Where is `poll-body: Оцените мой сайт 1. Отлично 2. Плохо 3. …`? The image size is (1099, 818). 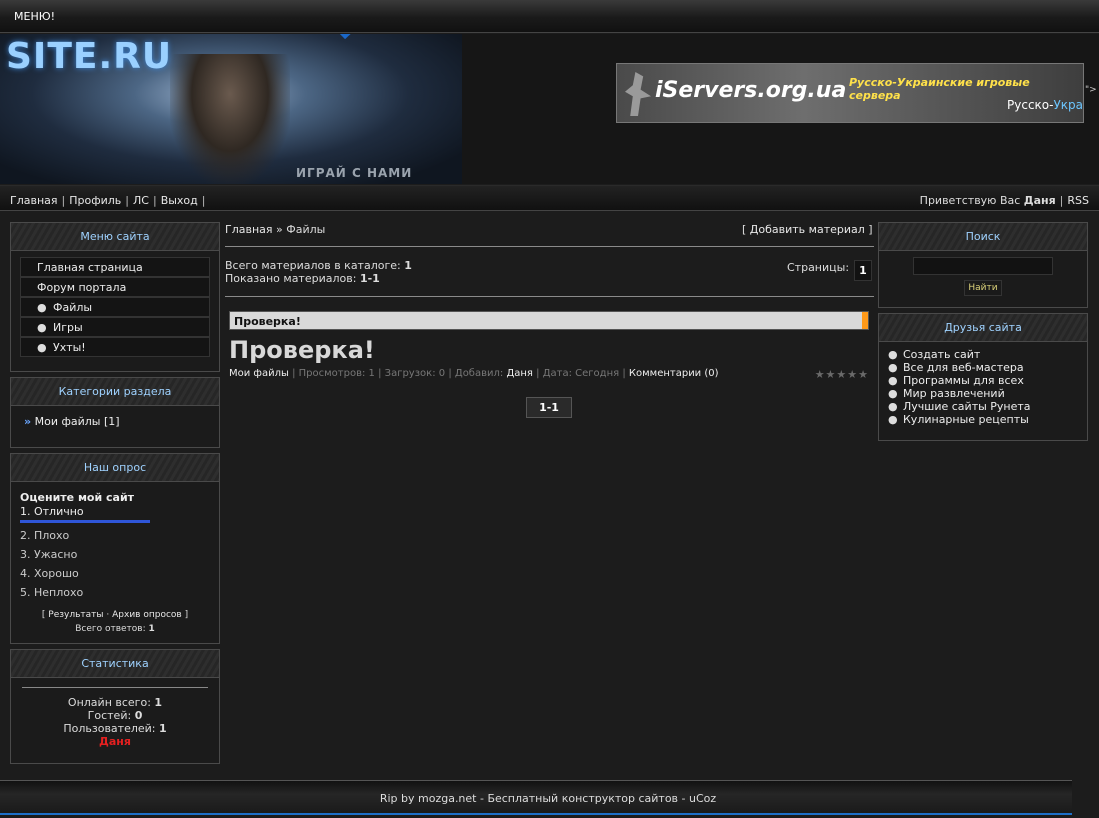 poll-body: Оцените мой сайт 1. Отлично 2. Плохо 3. … is located at coordinates (115, 561).